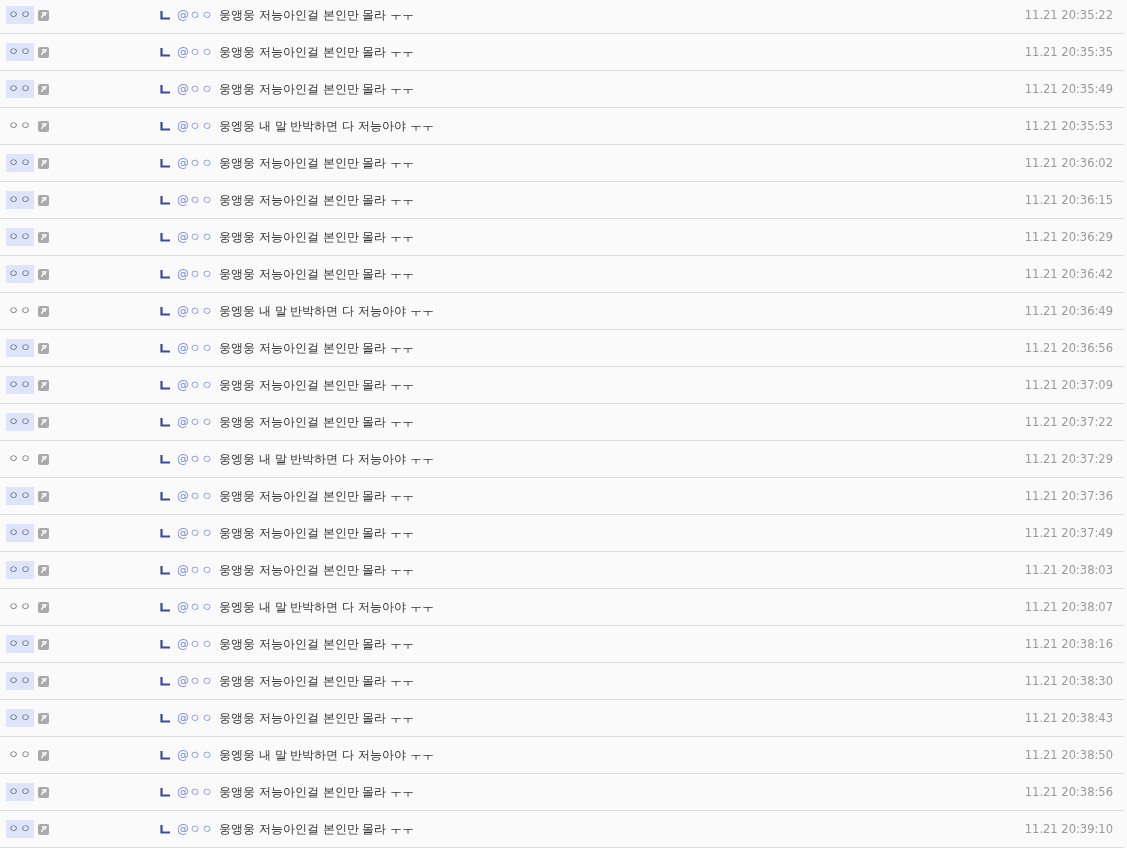 The image size is (1127, 848). Describe the element at coordinates (1069, 126) in the screenshot. I see `comment-time: 11.21 20:35:53` at that location.